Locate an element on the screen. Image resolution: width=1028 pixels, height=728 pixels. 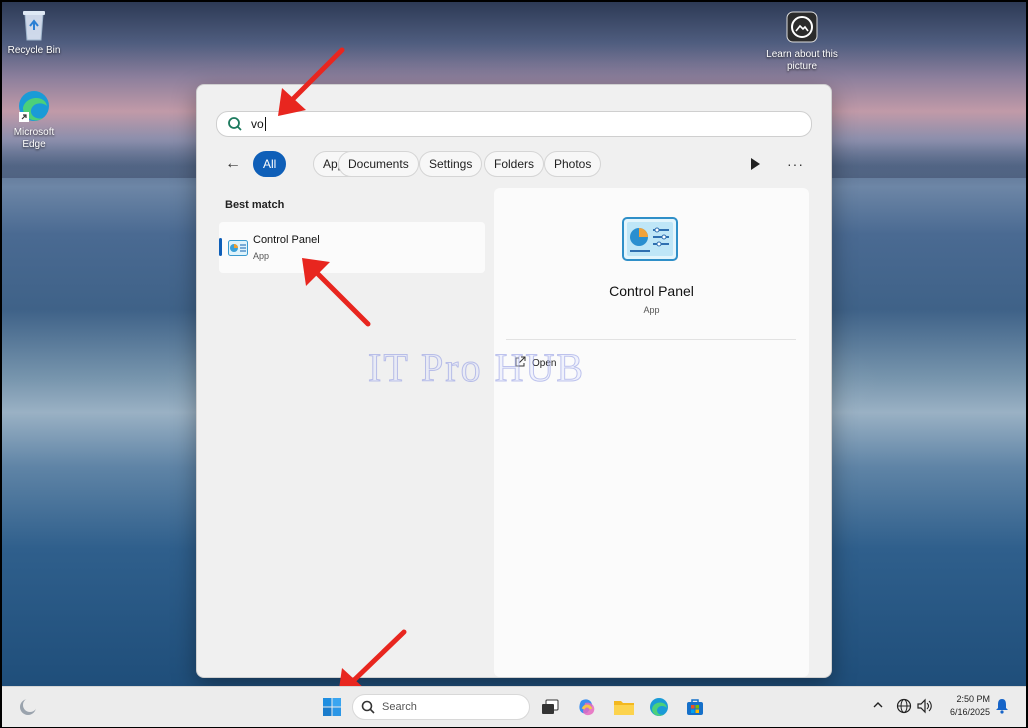
control-panel-large-icon is located at coordinates (650, 240).